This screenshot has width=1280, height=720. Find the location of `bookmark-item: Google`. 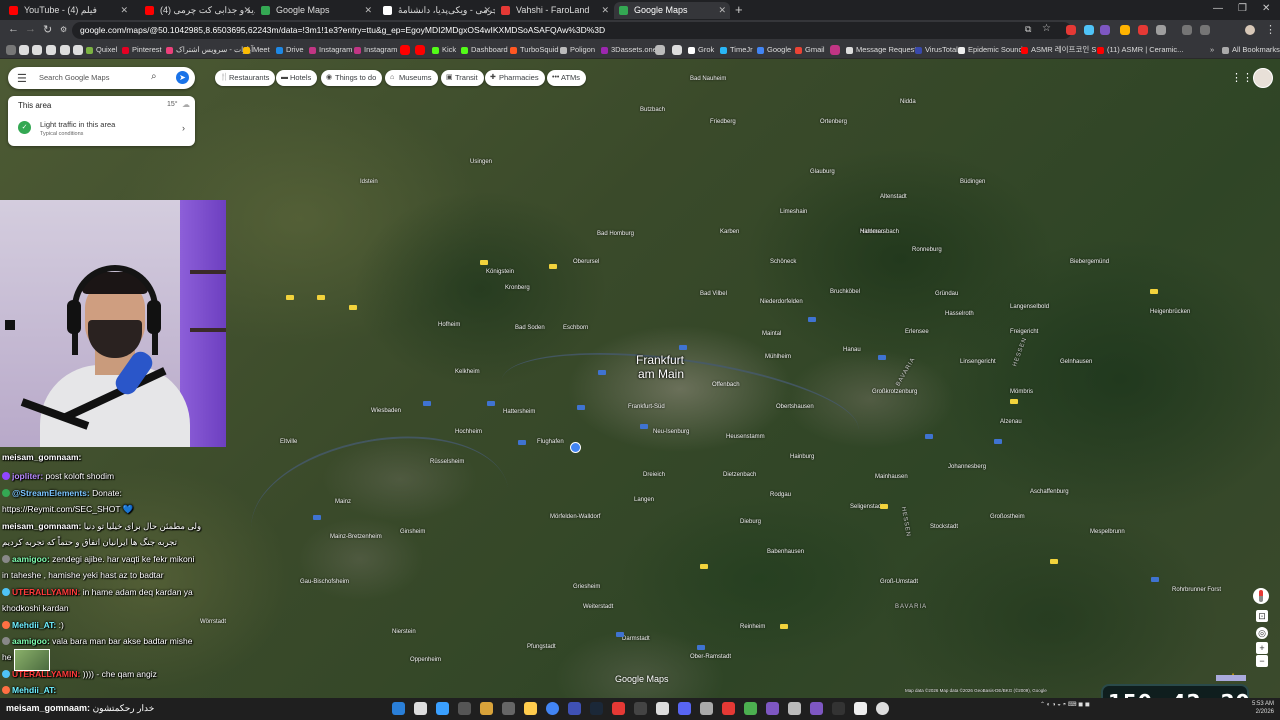

bookmark-item: Google is located at coordinates (774, 50).